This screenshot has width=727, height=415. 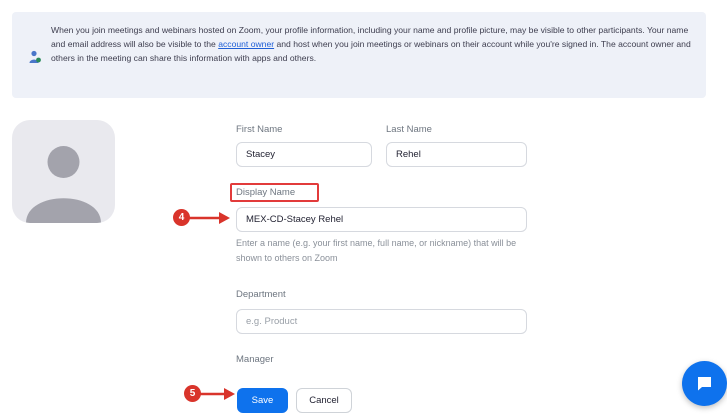 I want to click on step-5-arrow-icon, so click(x=217, y=394).